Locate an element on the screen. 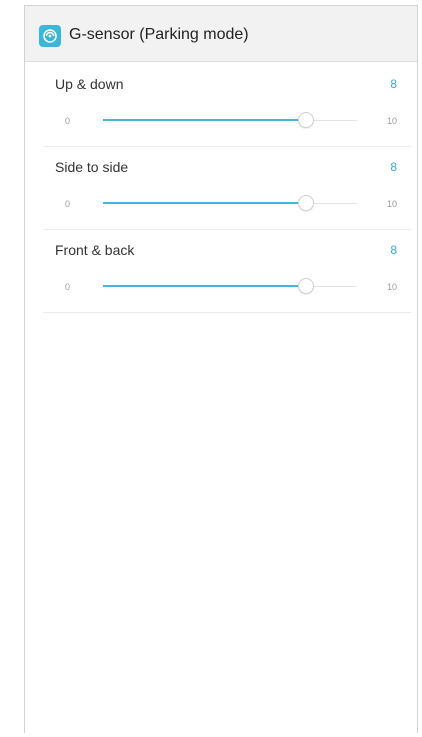  side-to-side-slider is located at coordinates (230, 204).